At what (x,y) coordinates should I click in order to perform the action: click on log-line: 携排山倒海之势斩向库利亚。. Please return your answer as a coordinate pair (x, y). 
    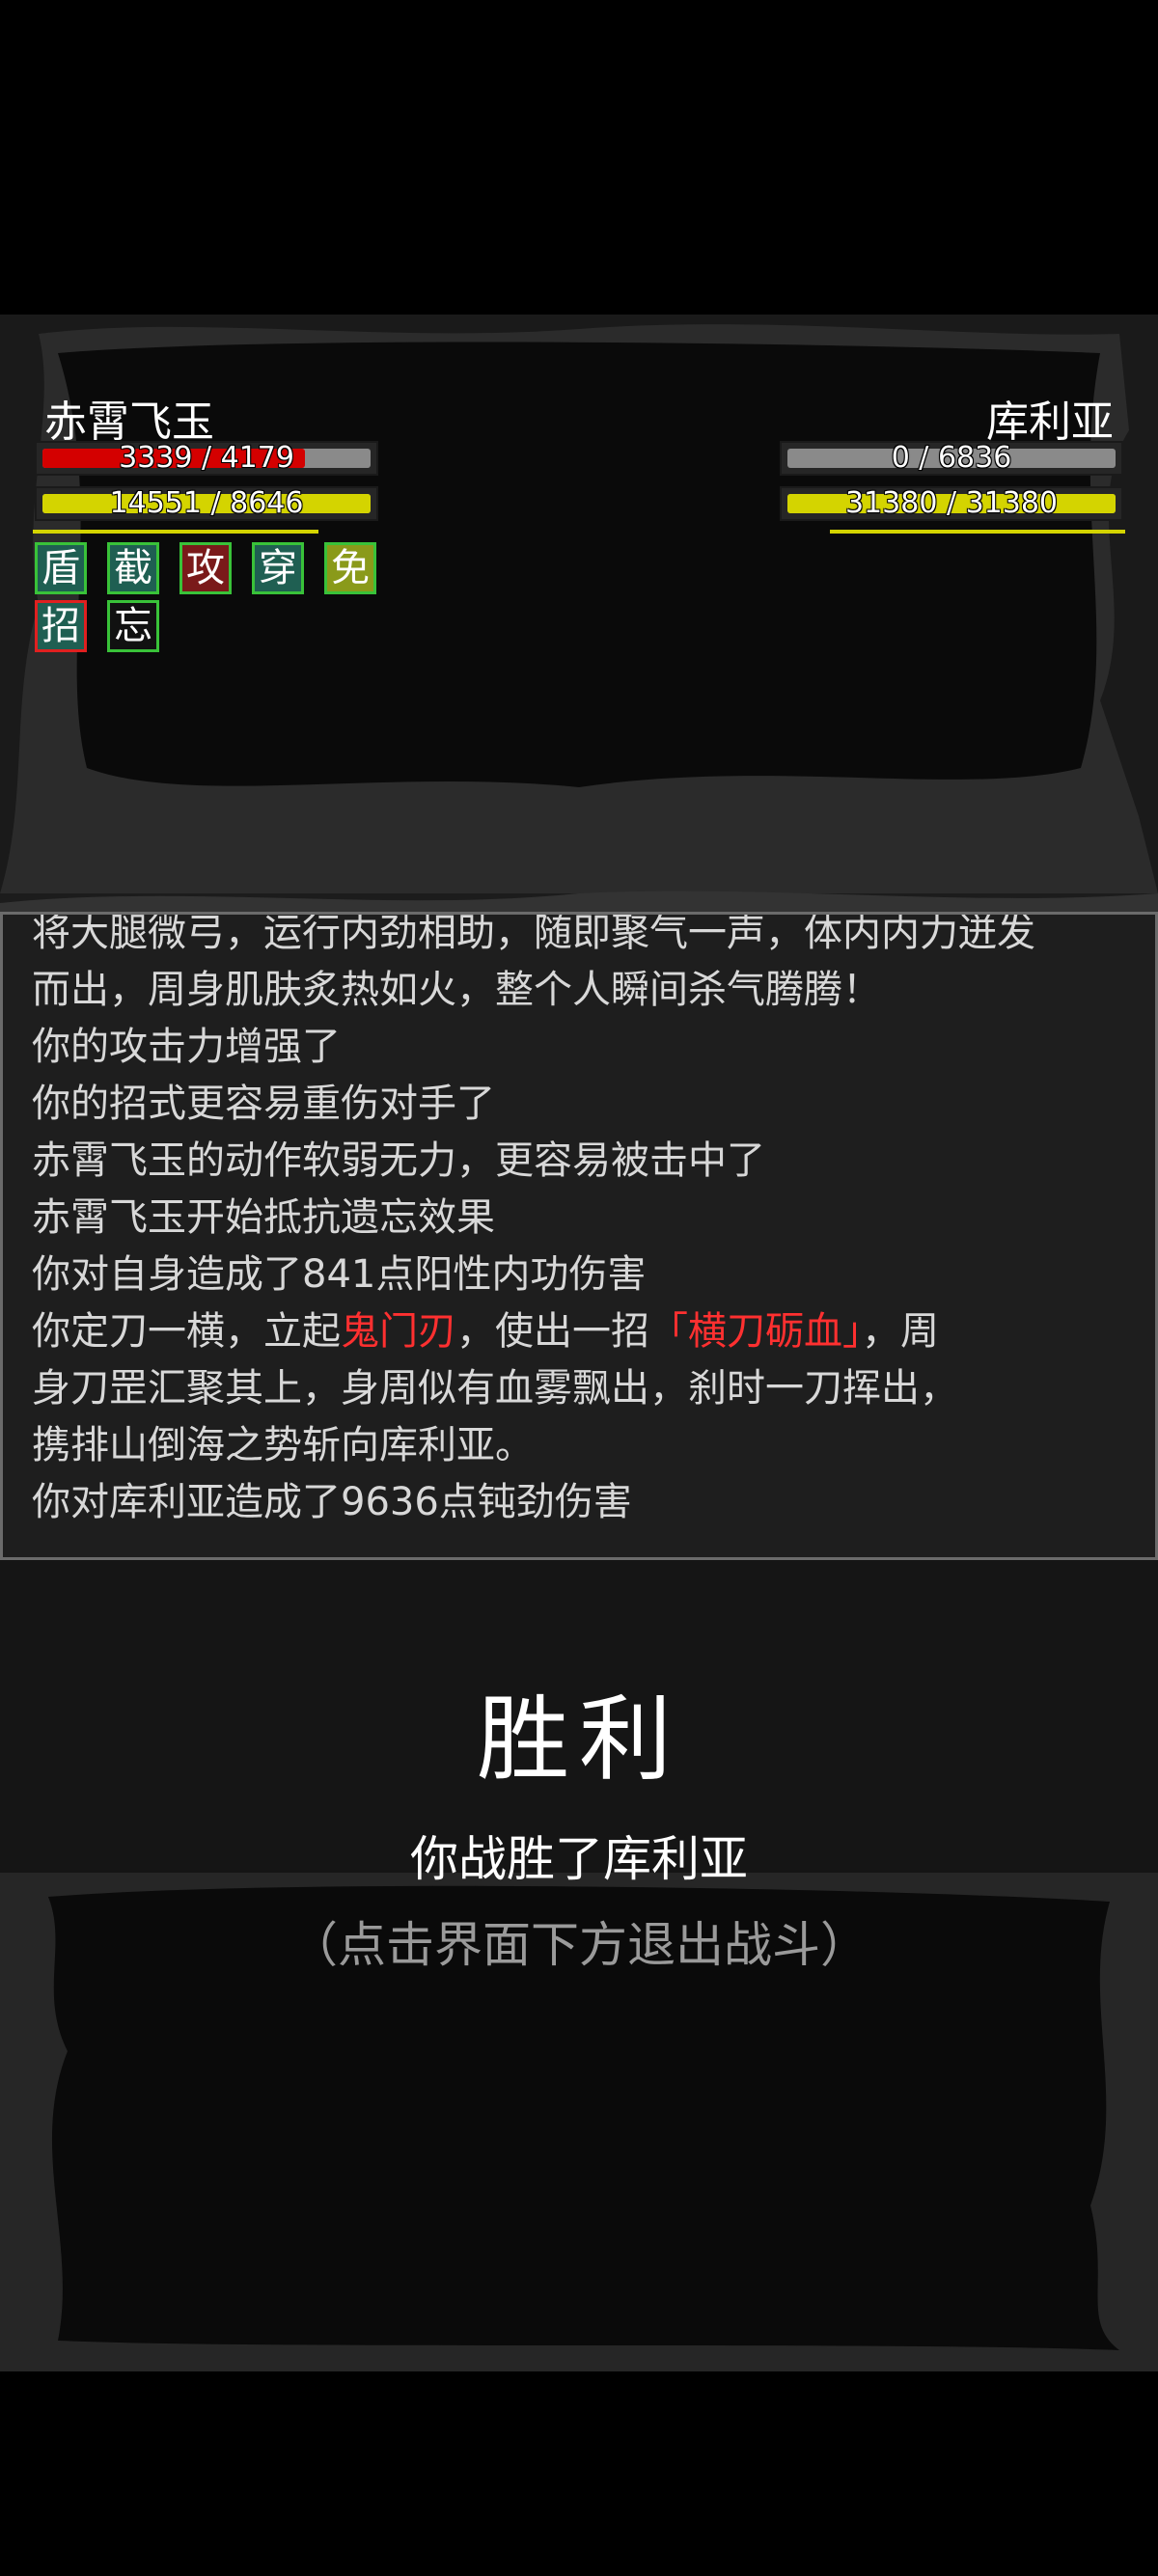
    Looking at the image, I should click on (574, 1445).